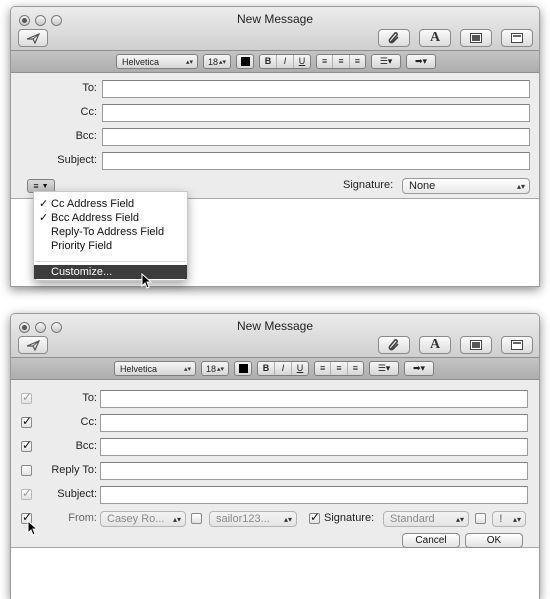  Describe the element at coordinates (314, 517) in the screenshot. I see `signature-visibility-checkbox` at that location.